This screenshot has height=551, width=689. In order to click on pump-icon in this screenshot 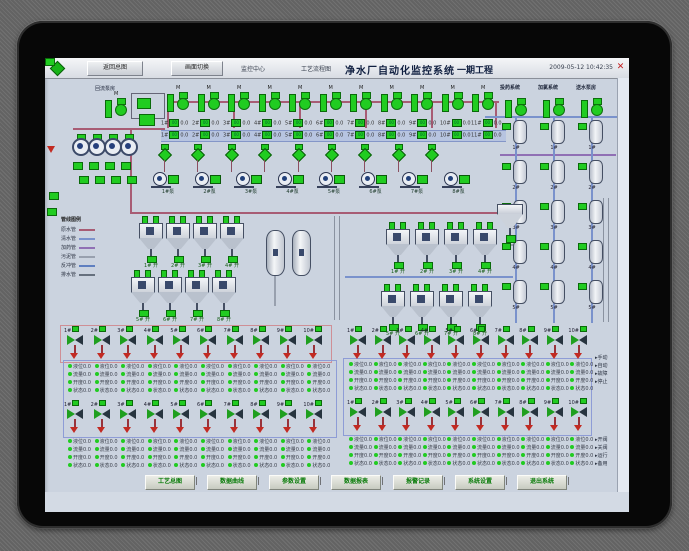, I will do `click(50, 62)`.